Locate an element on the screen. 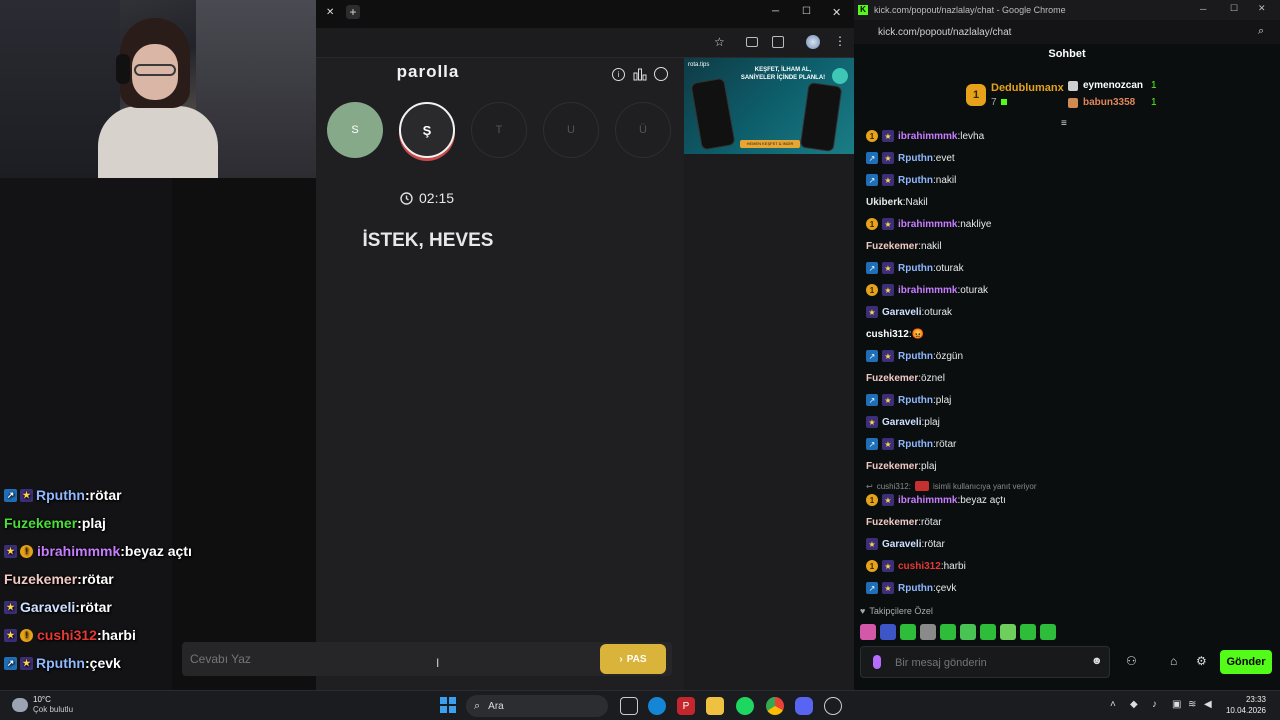 The image size is (1280, 720). close-tab-icon: ✕ is located at coordinates (330, 12).